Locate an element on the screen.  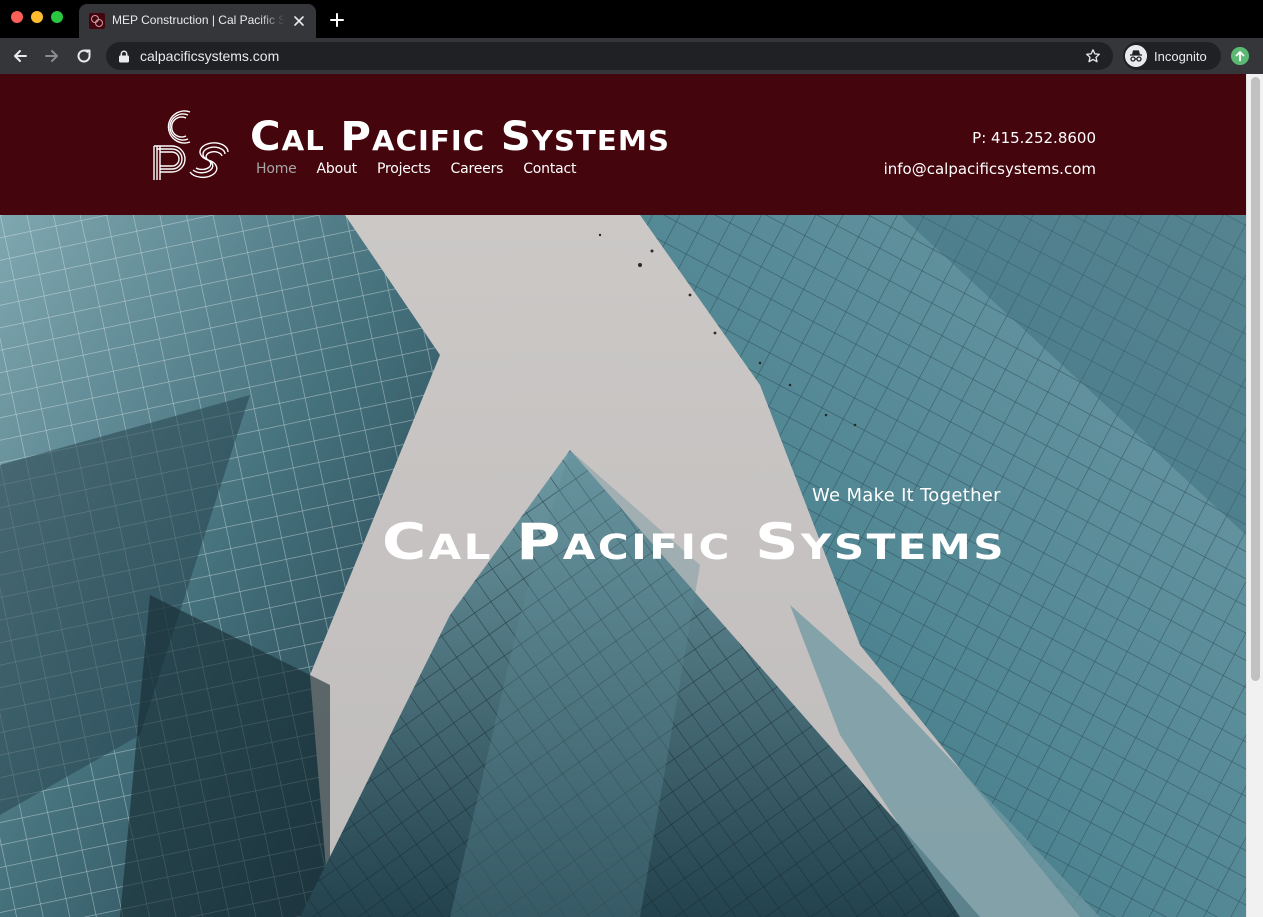
address-bar: calpacificsystems.com is located at coordinates (609, 56).